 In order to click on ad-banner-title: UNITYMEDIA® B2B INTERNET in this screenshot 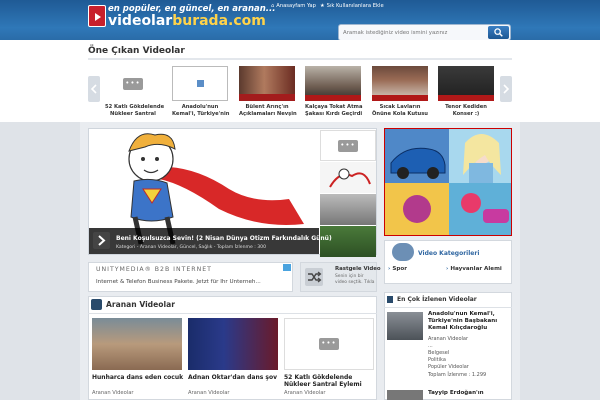, I will do `click(154, 269)`.